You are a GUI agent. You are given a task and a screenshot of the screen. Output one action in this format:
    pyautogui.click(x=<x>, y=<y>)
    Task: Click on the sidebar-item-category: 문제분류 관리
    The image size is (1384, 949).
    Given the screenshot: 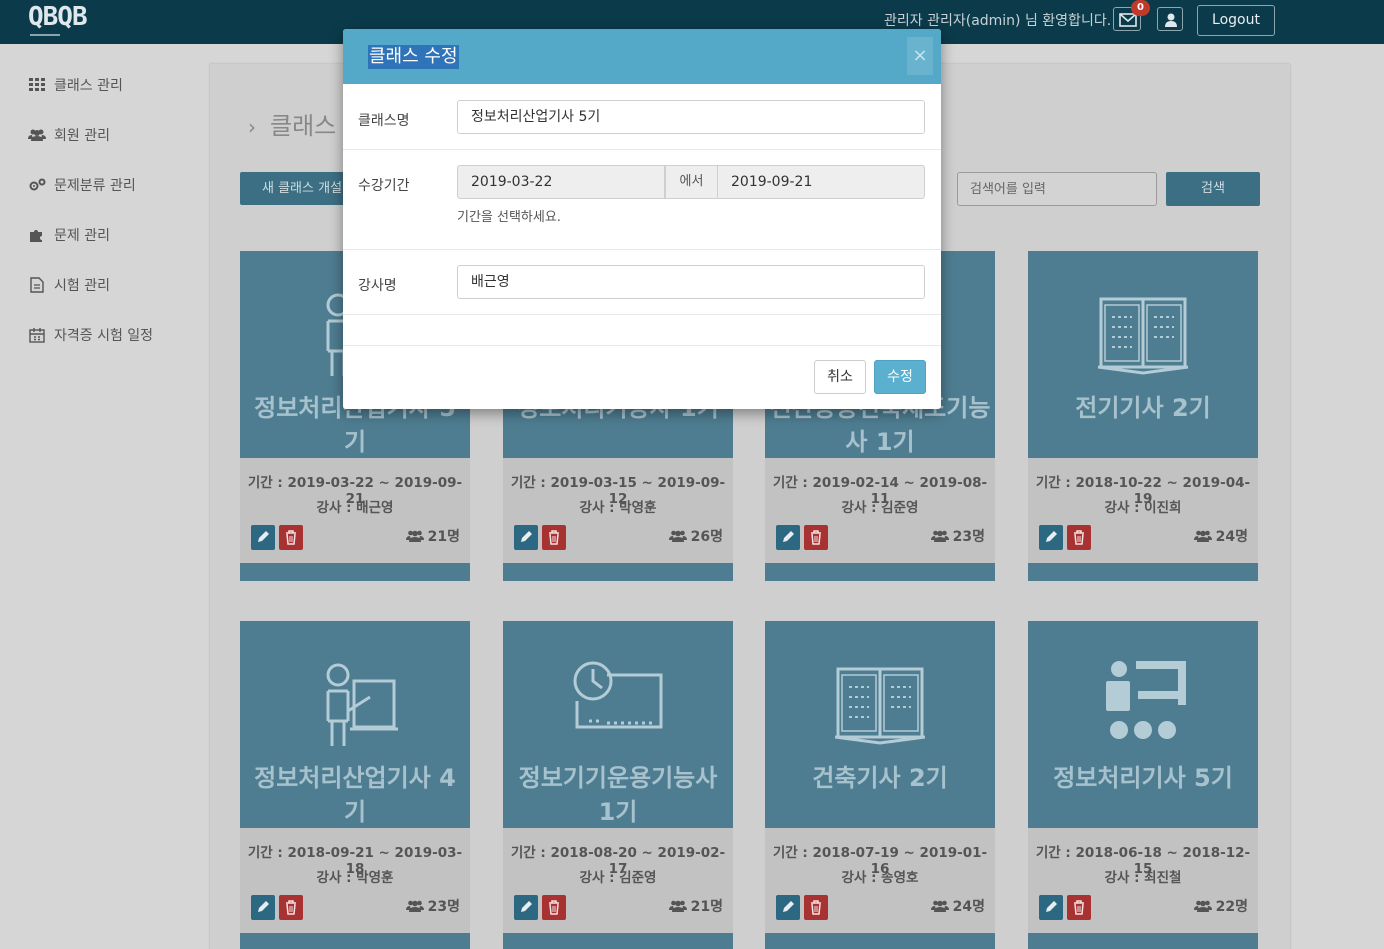 What is the action you would take?
    pyautogui.click(x=82, y=185)
    